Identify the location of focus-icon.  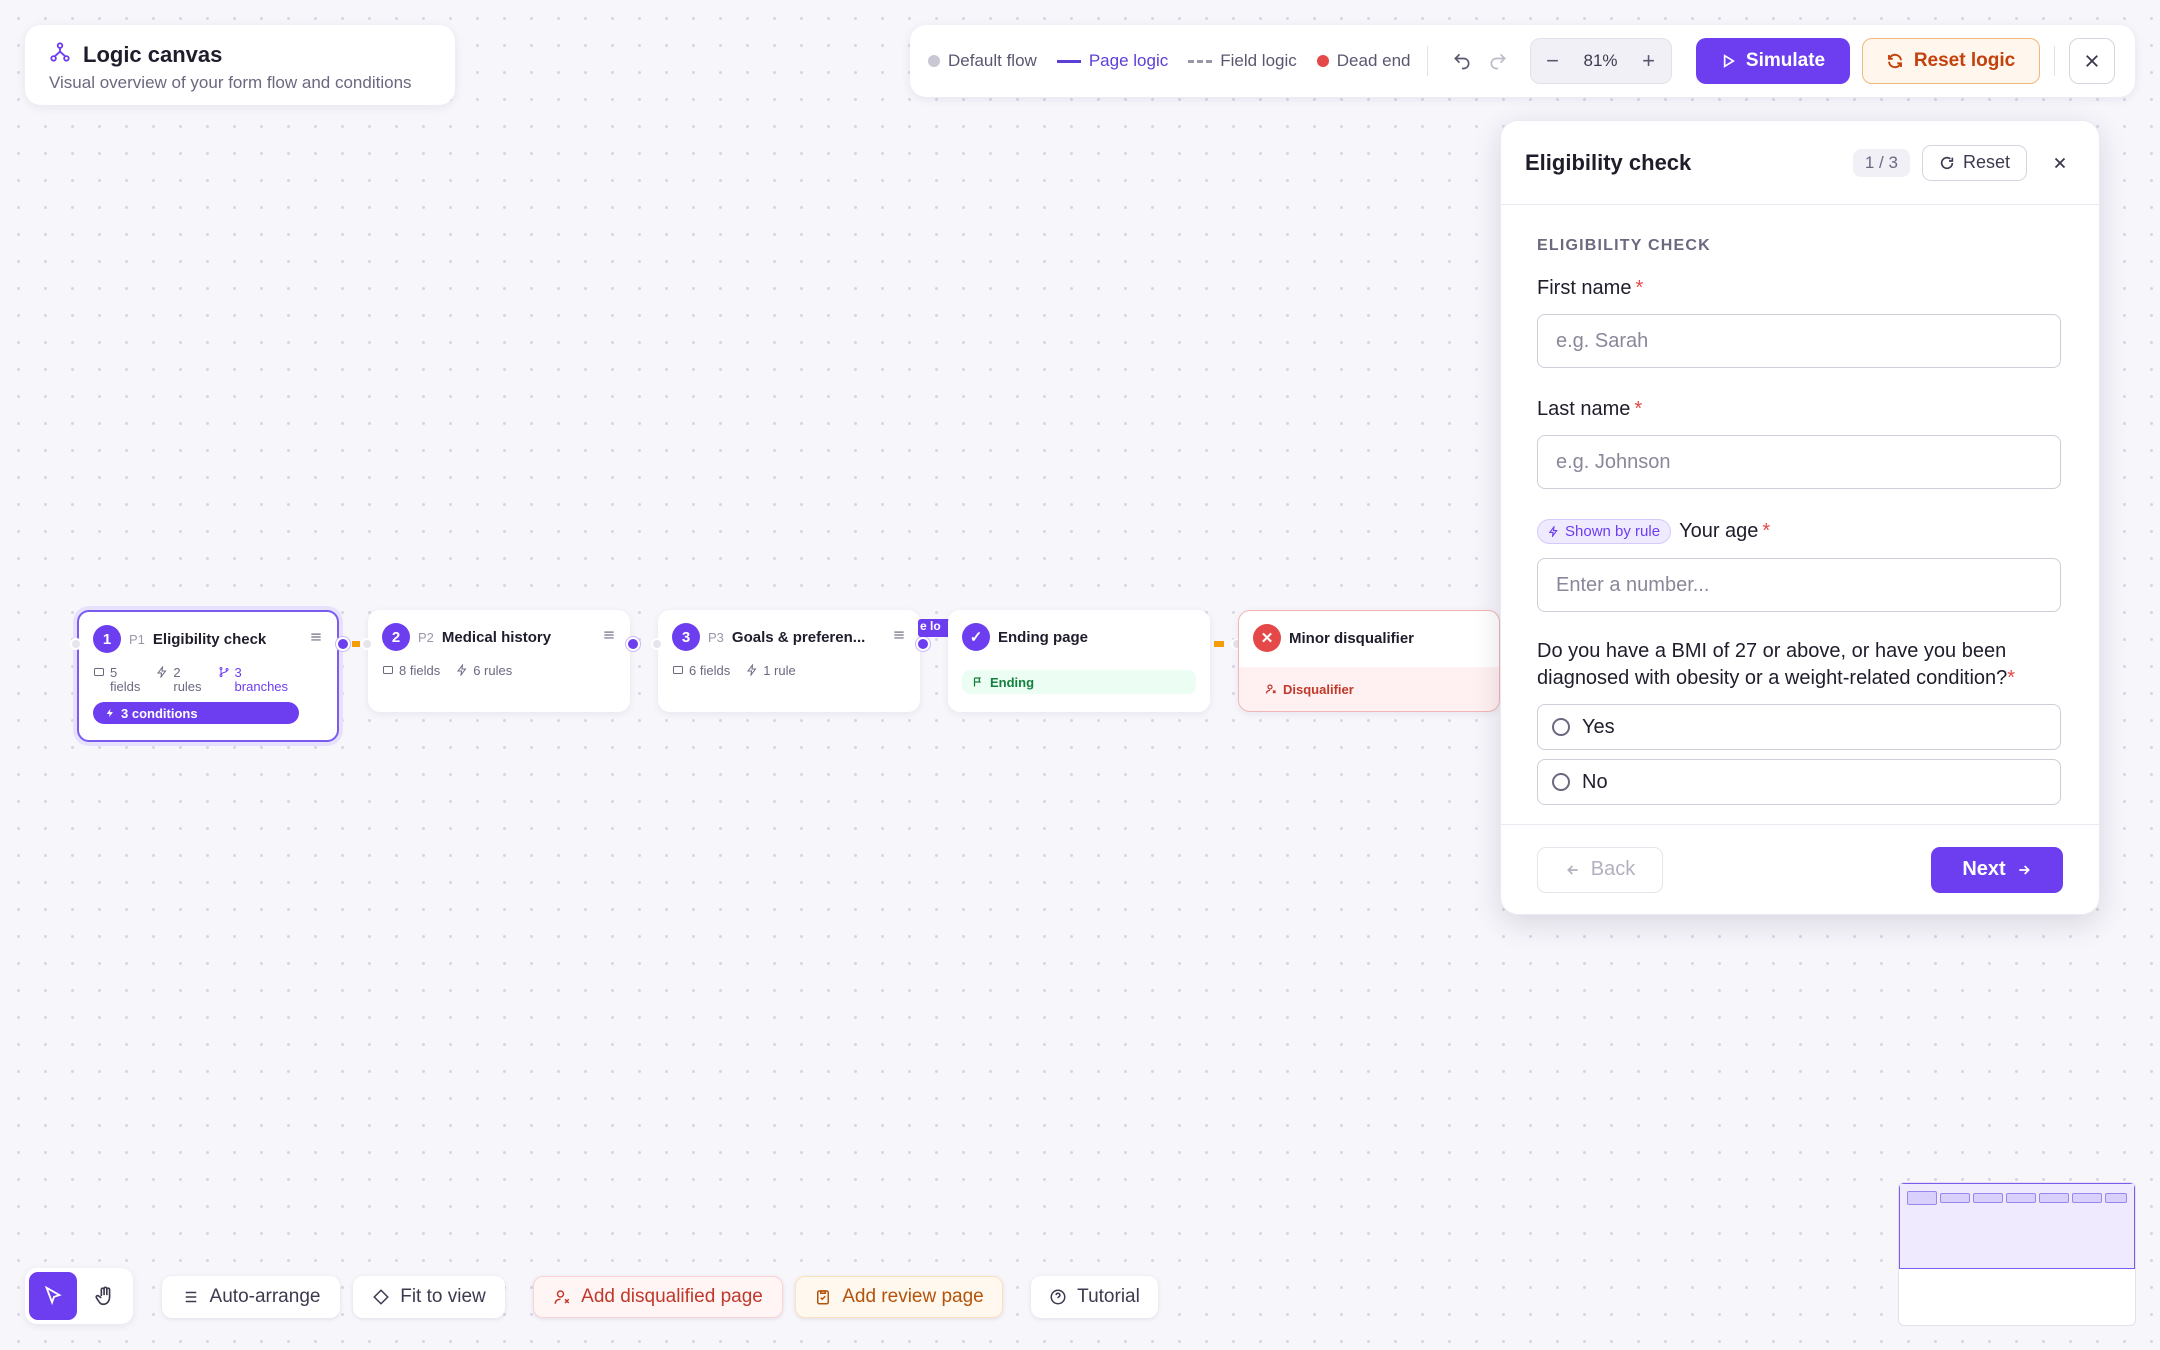
(381, 1297).